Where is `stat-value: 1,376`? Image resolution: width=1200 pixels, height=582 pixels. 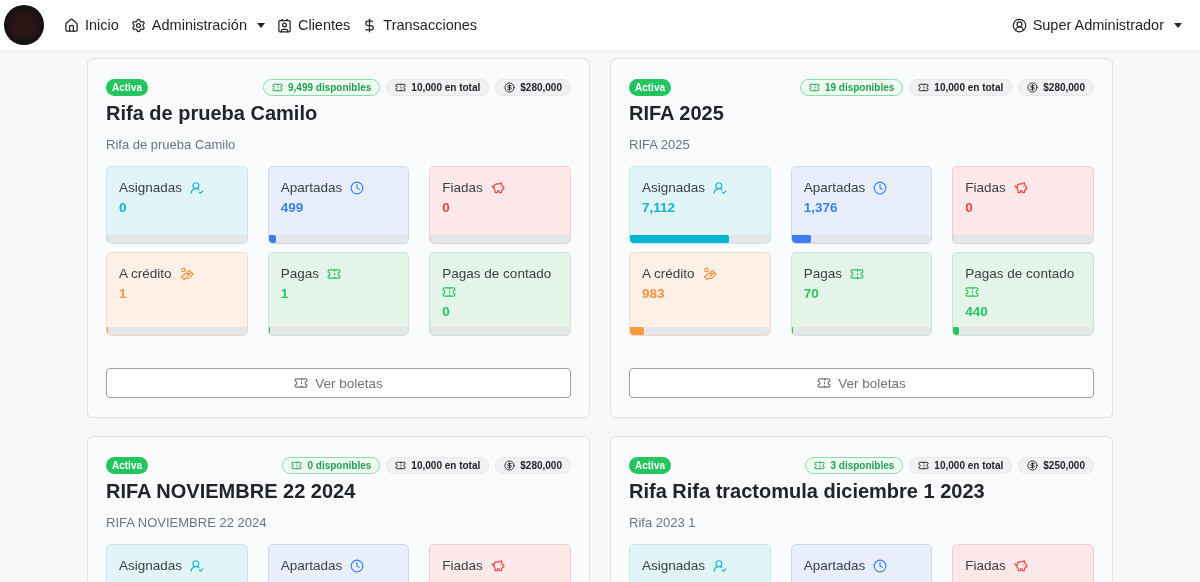
stat-value: 1,376 is located at coordinates (821, 207).